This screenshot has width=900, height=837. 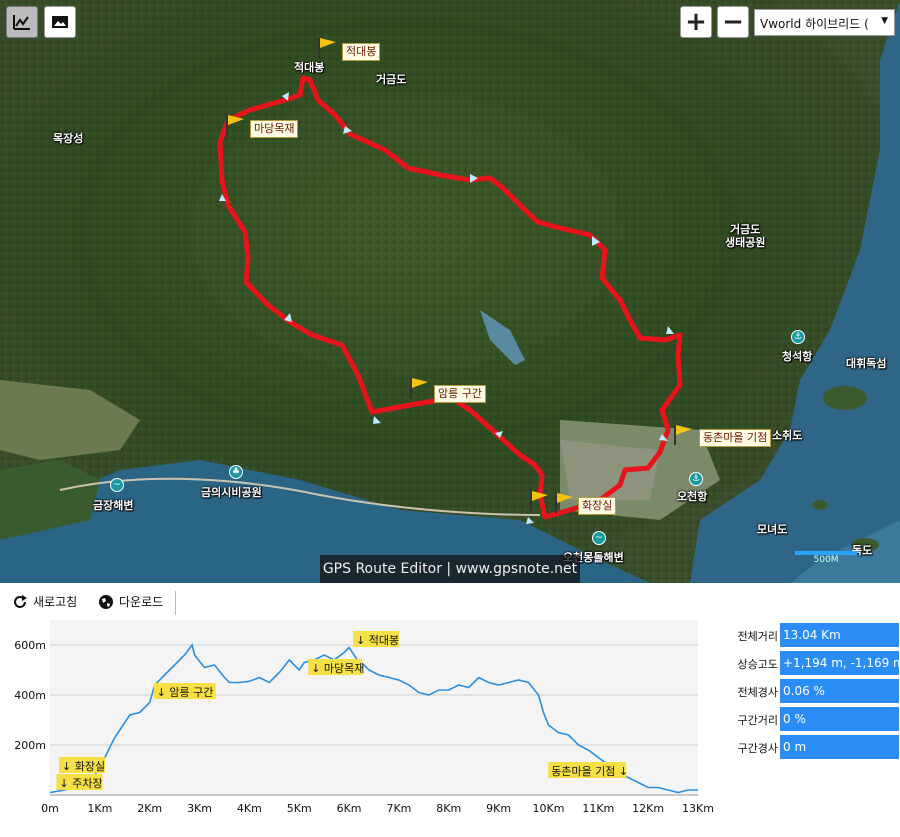 What do you see at coordinates (337, 668) in the screenshot?
I see `annotation-label: ↓ 마당목재` at bounding box center [337, 668].